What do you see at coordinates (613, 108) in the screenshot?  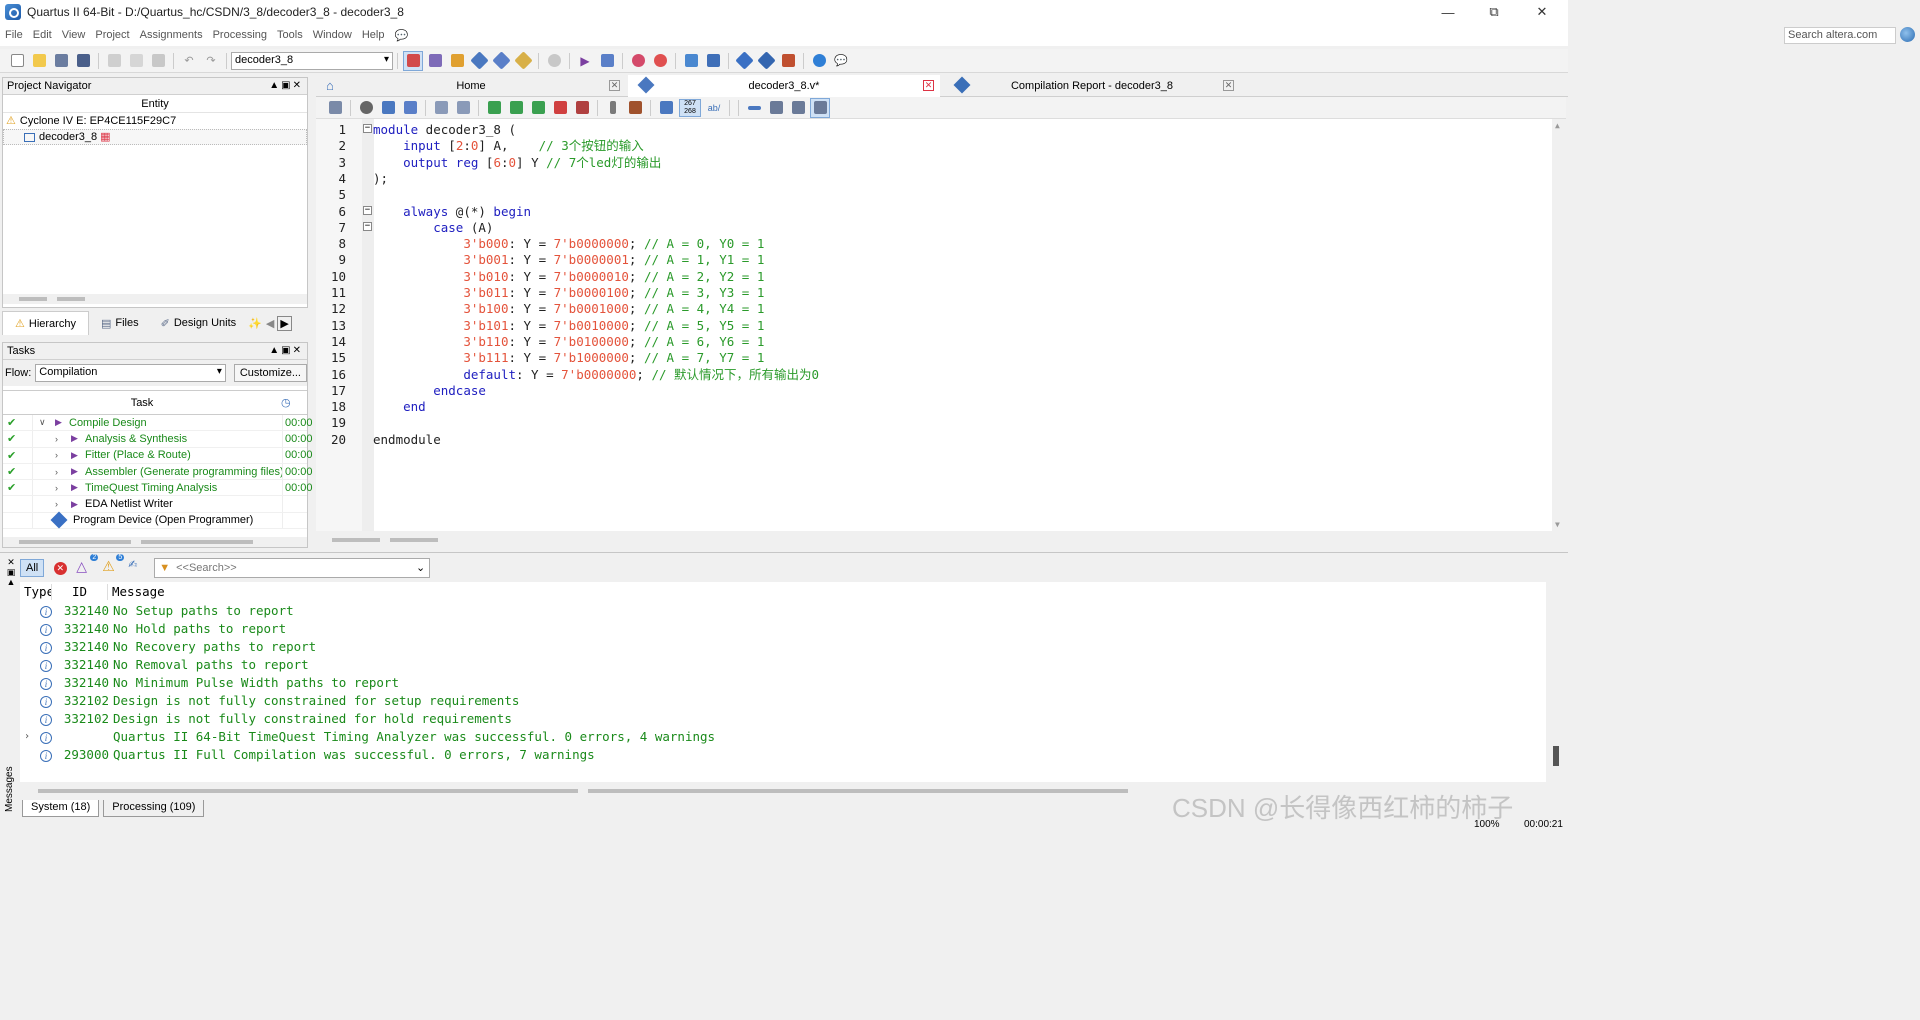 I see `attach-icon` at bounding box center [613, 108].